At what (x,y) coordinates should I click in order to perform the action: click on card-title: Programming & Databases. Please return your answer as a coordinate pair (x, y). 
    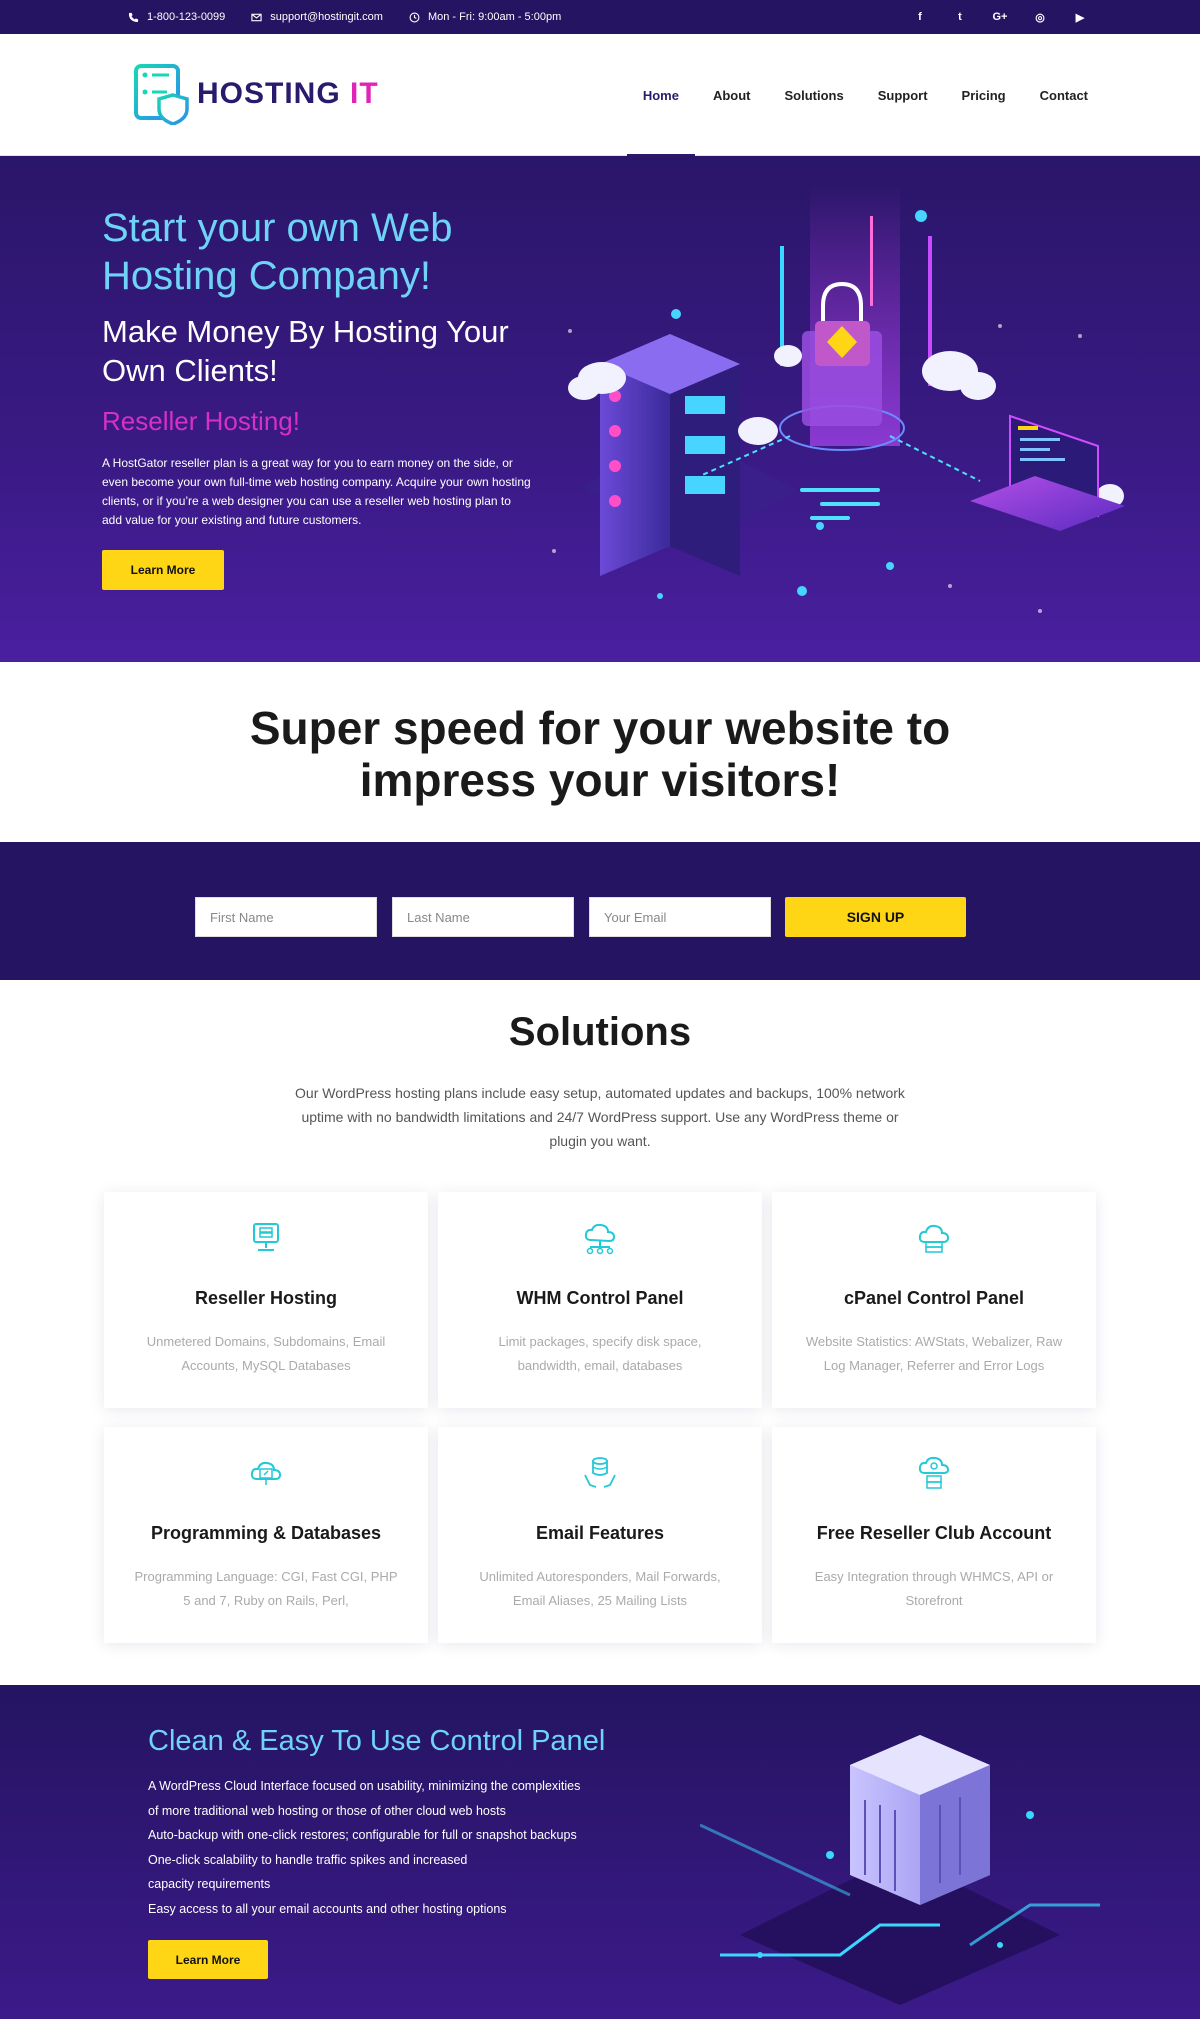
    Looking at the image, I should click on (266, 1533).